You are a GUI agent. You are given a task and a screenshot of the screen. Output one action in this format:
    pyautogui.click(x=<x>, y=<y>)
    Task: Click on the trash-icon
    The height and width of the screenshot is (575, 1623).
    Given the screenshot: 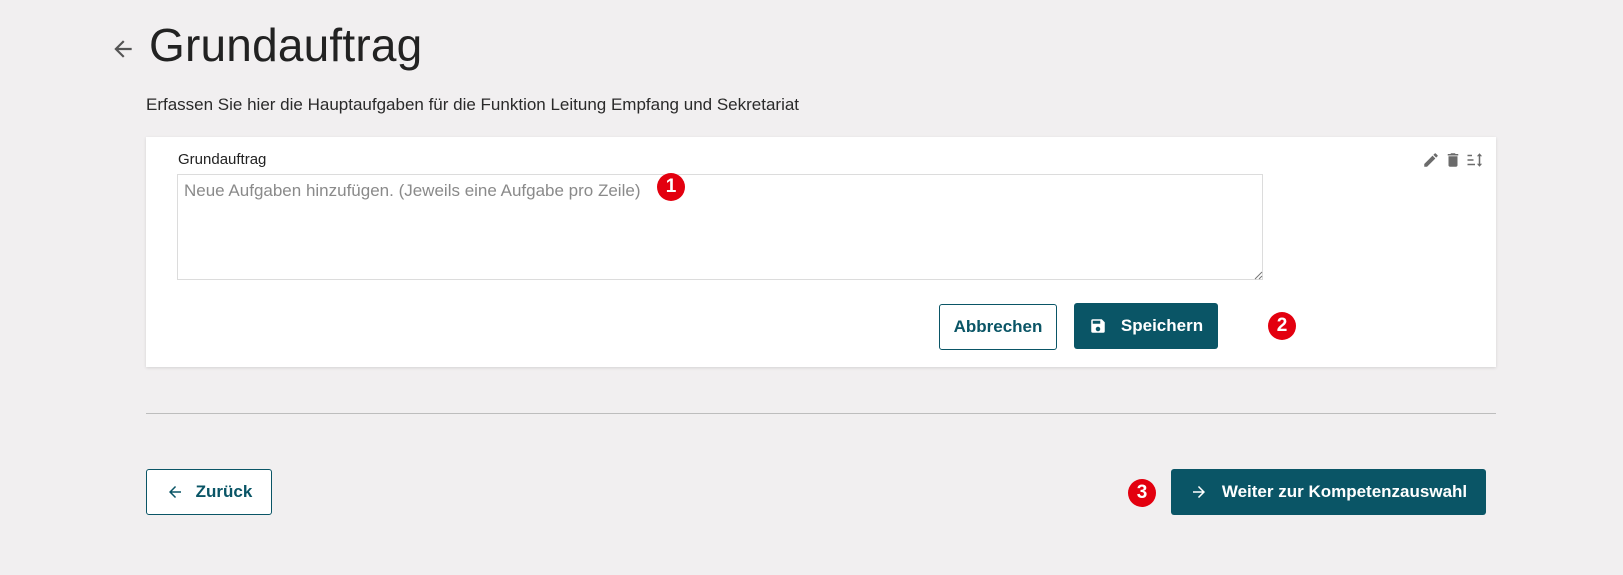 What is the action you would take?
    pyautogui.click(x=1453, y=160)
    